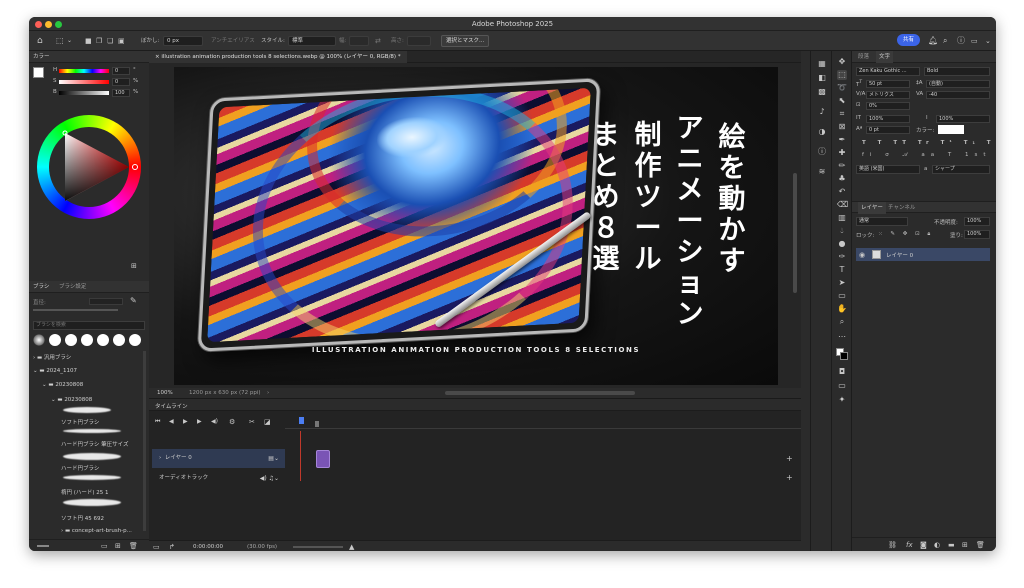 The width and height of the screenshot is (1024, 588). Describe the element at coordinates (273, 458) in the screenshot. I see `film-icon: ▤⌄` at that location.